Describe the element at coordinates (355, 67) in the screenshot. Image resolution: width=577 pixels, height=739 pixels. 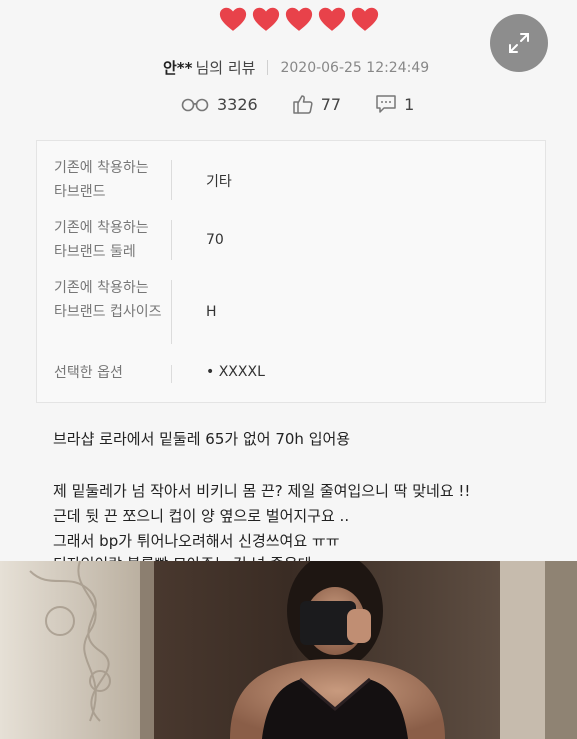
I see `review-date: 2020-06-25 12:24:49` at that location.